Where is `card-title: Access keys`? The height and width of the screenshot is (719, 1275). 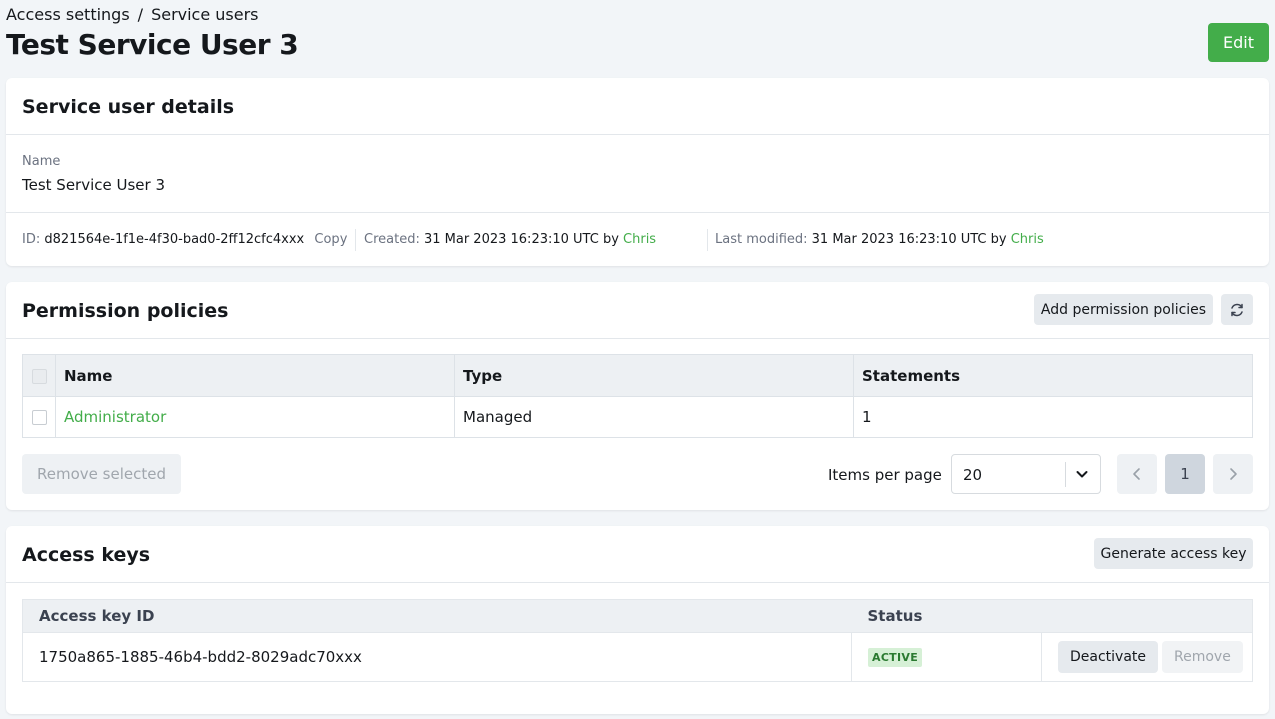
card-title: Access keys is located at coordinates (86, 555).